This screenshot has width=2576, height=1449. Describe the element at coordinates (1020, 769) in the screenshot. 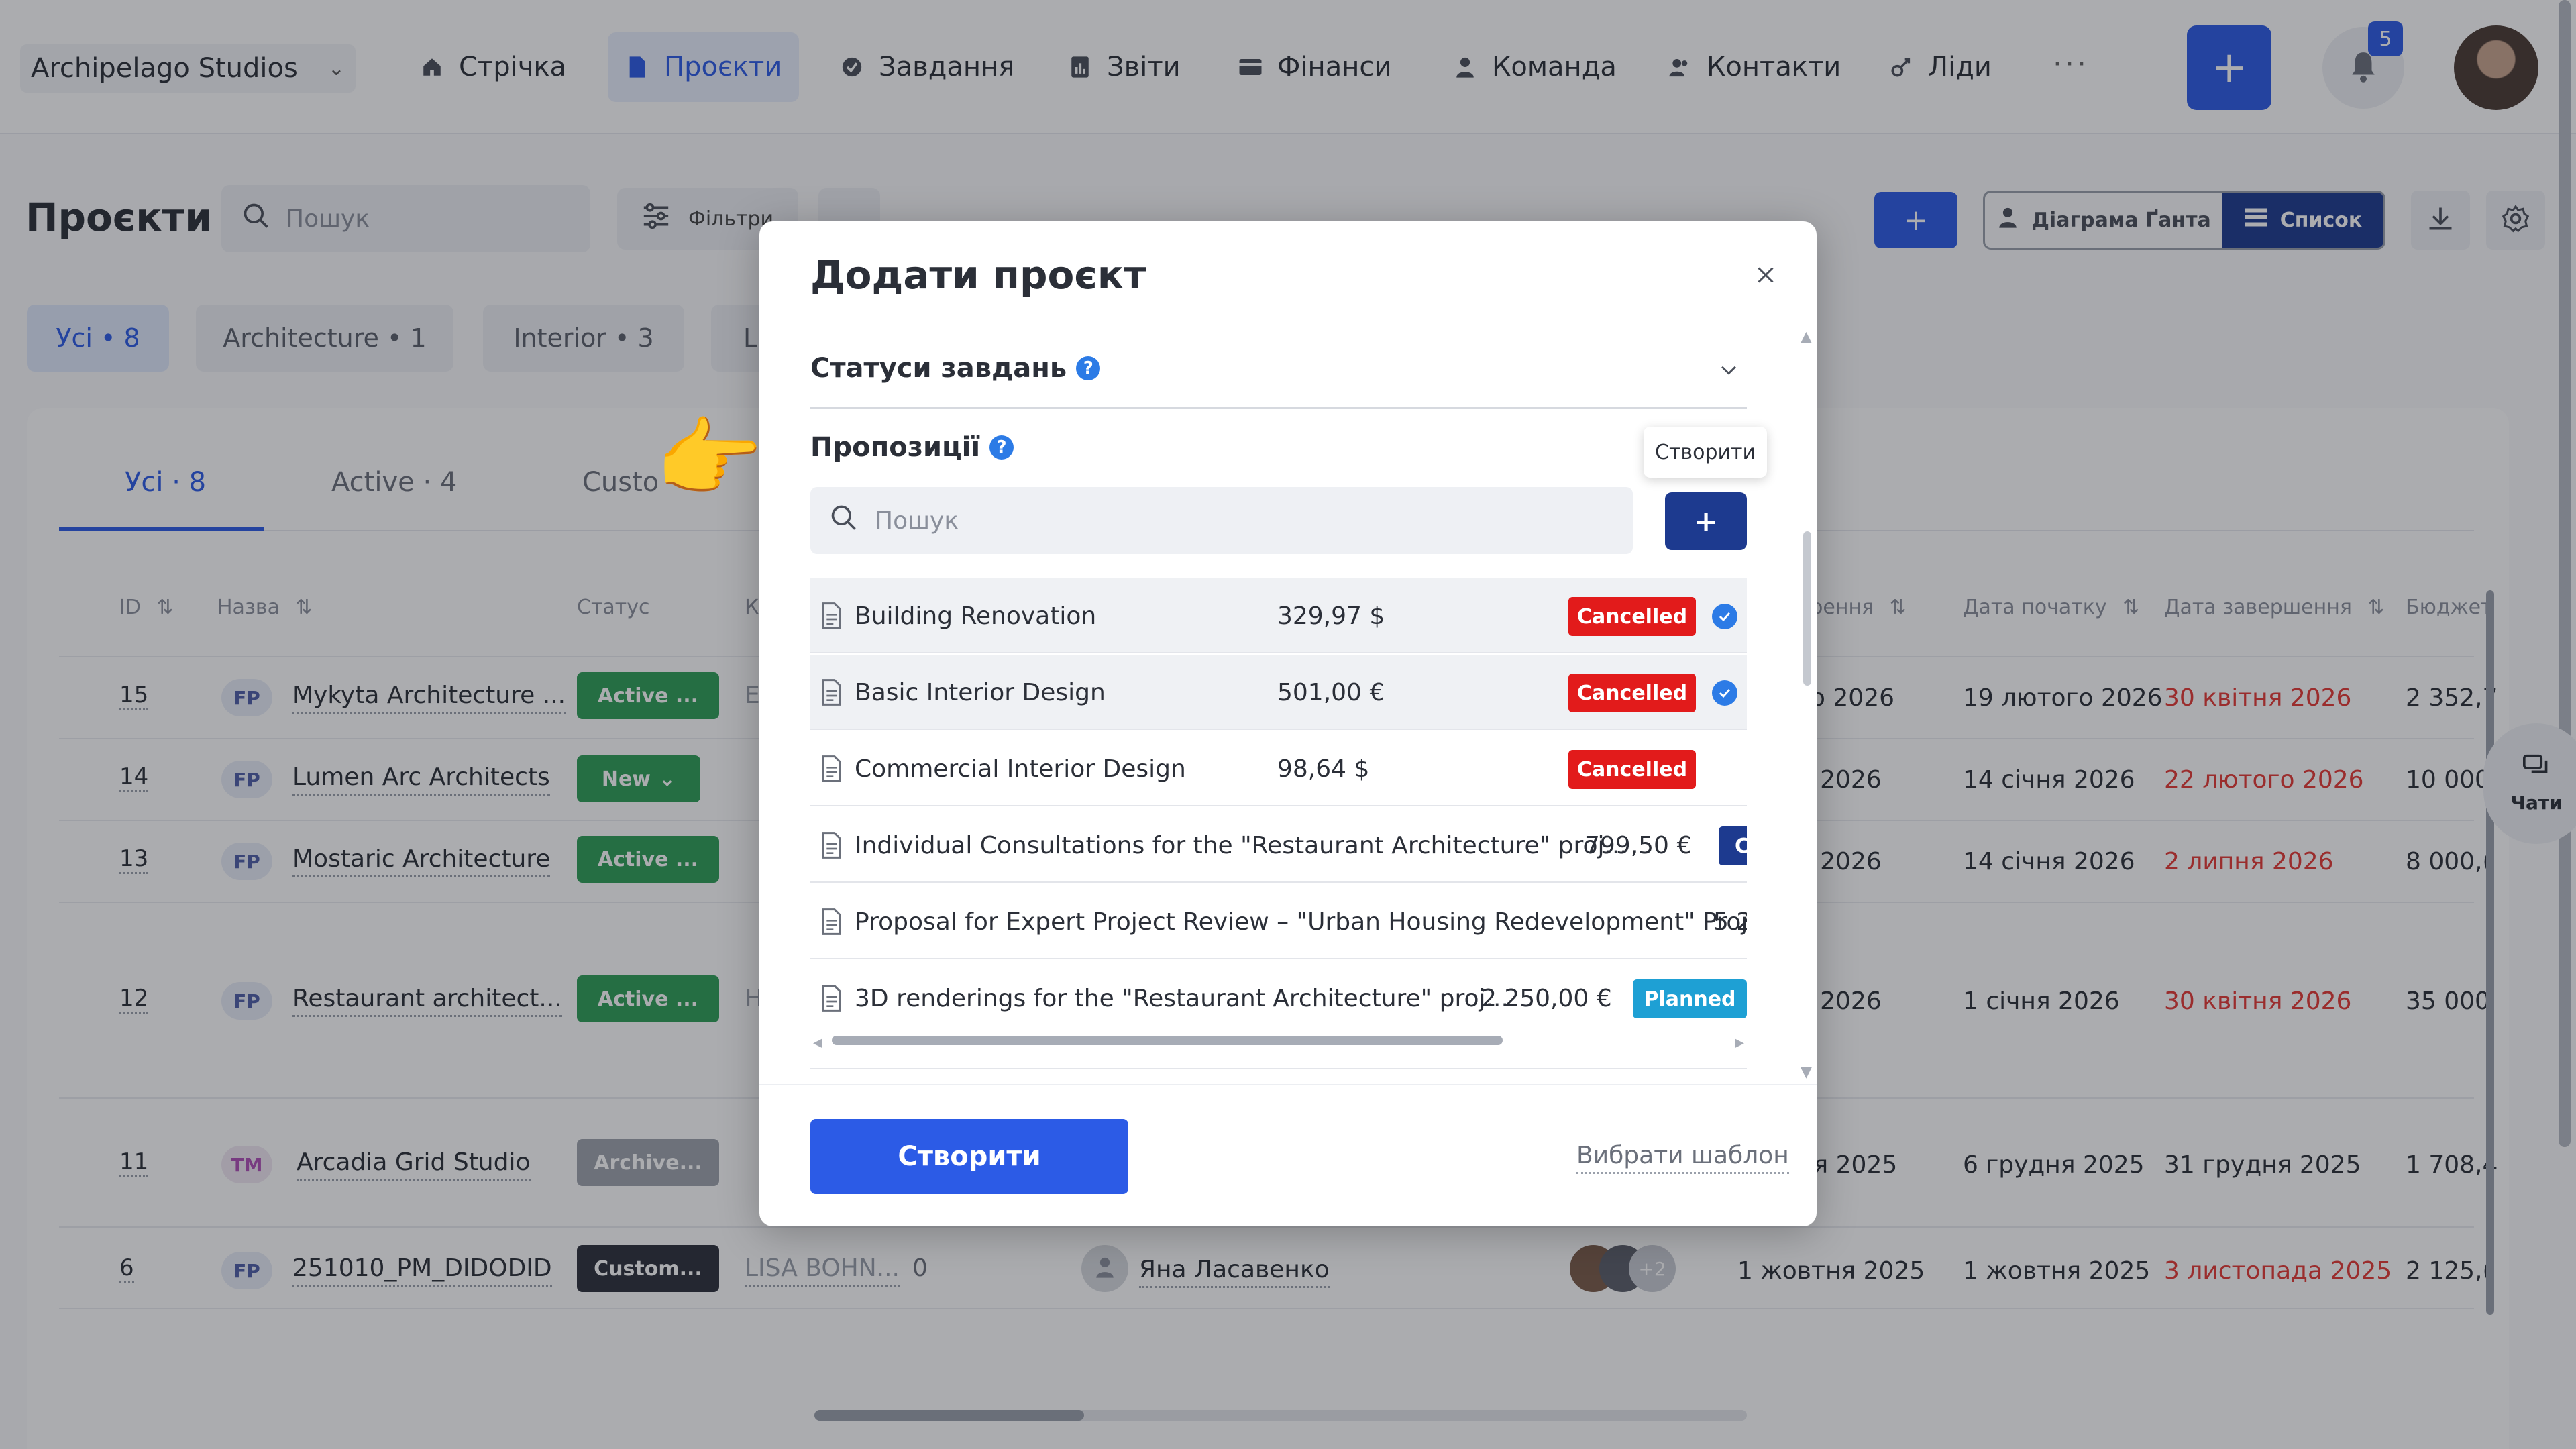

I see `proposal-name: Commercial Interior Design` at that location.